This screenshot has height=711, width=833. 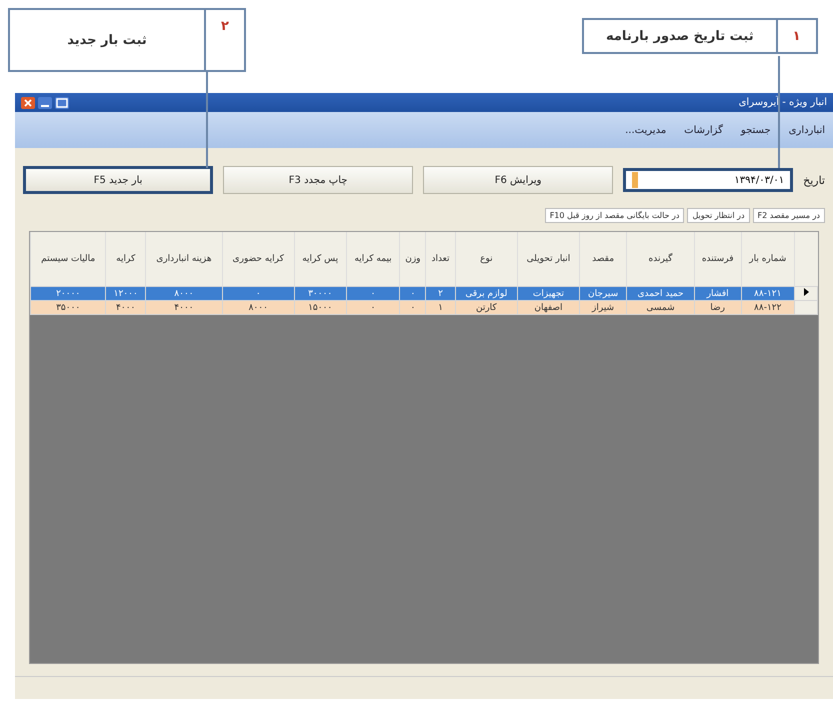 I want to click on table-cell: ۳۰۰۰۰, so click(x=320, y=293).